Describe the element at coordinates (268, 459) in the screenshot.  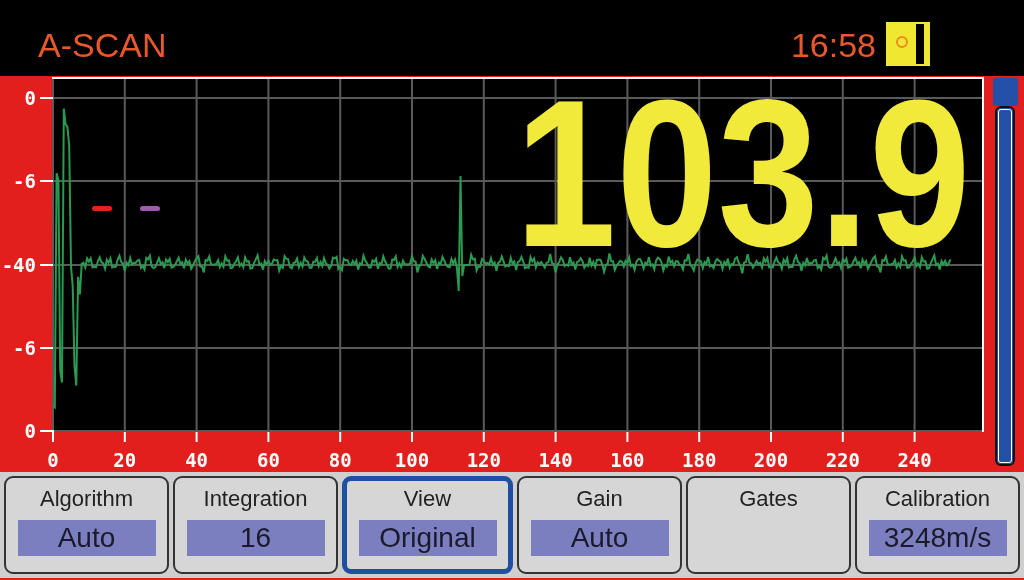
I see `x-axis-label: 60` at that location.